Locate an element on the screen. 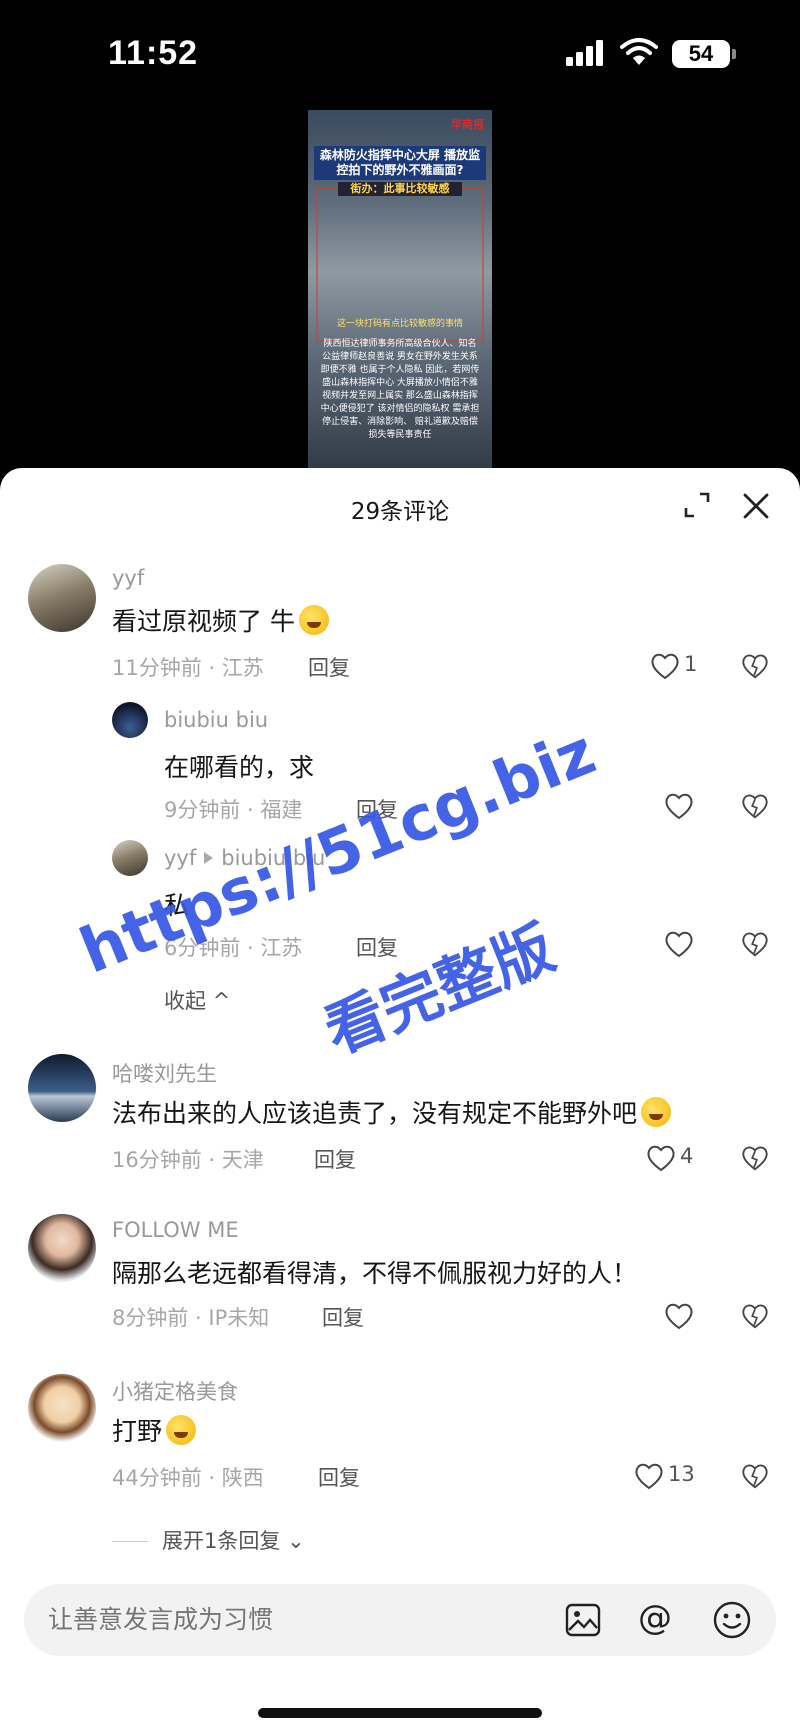 Image resolution: width=800 pixels, height=1736 pixels. like-count: 13 is located at coordinates (681, 1474).